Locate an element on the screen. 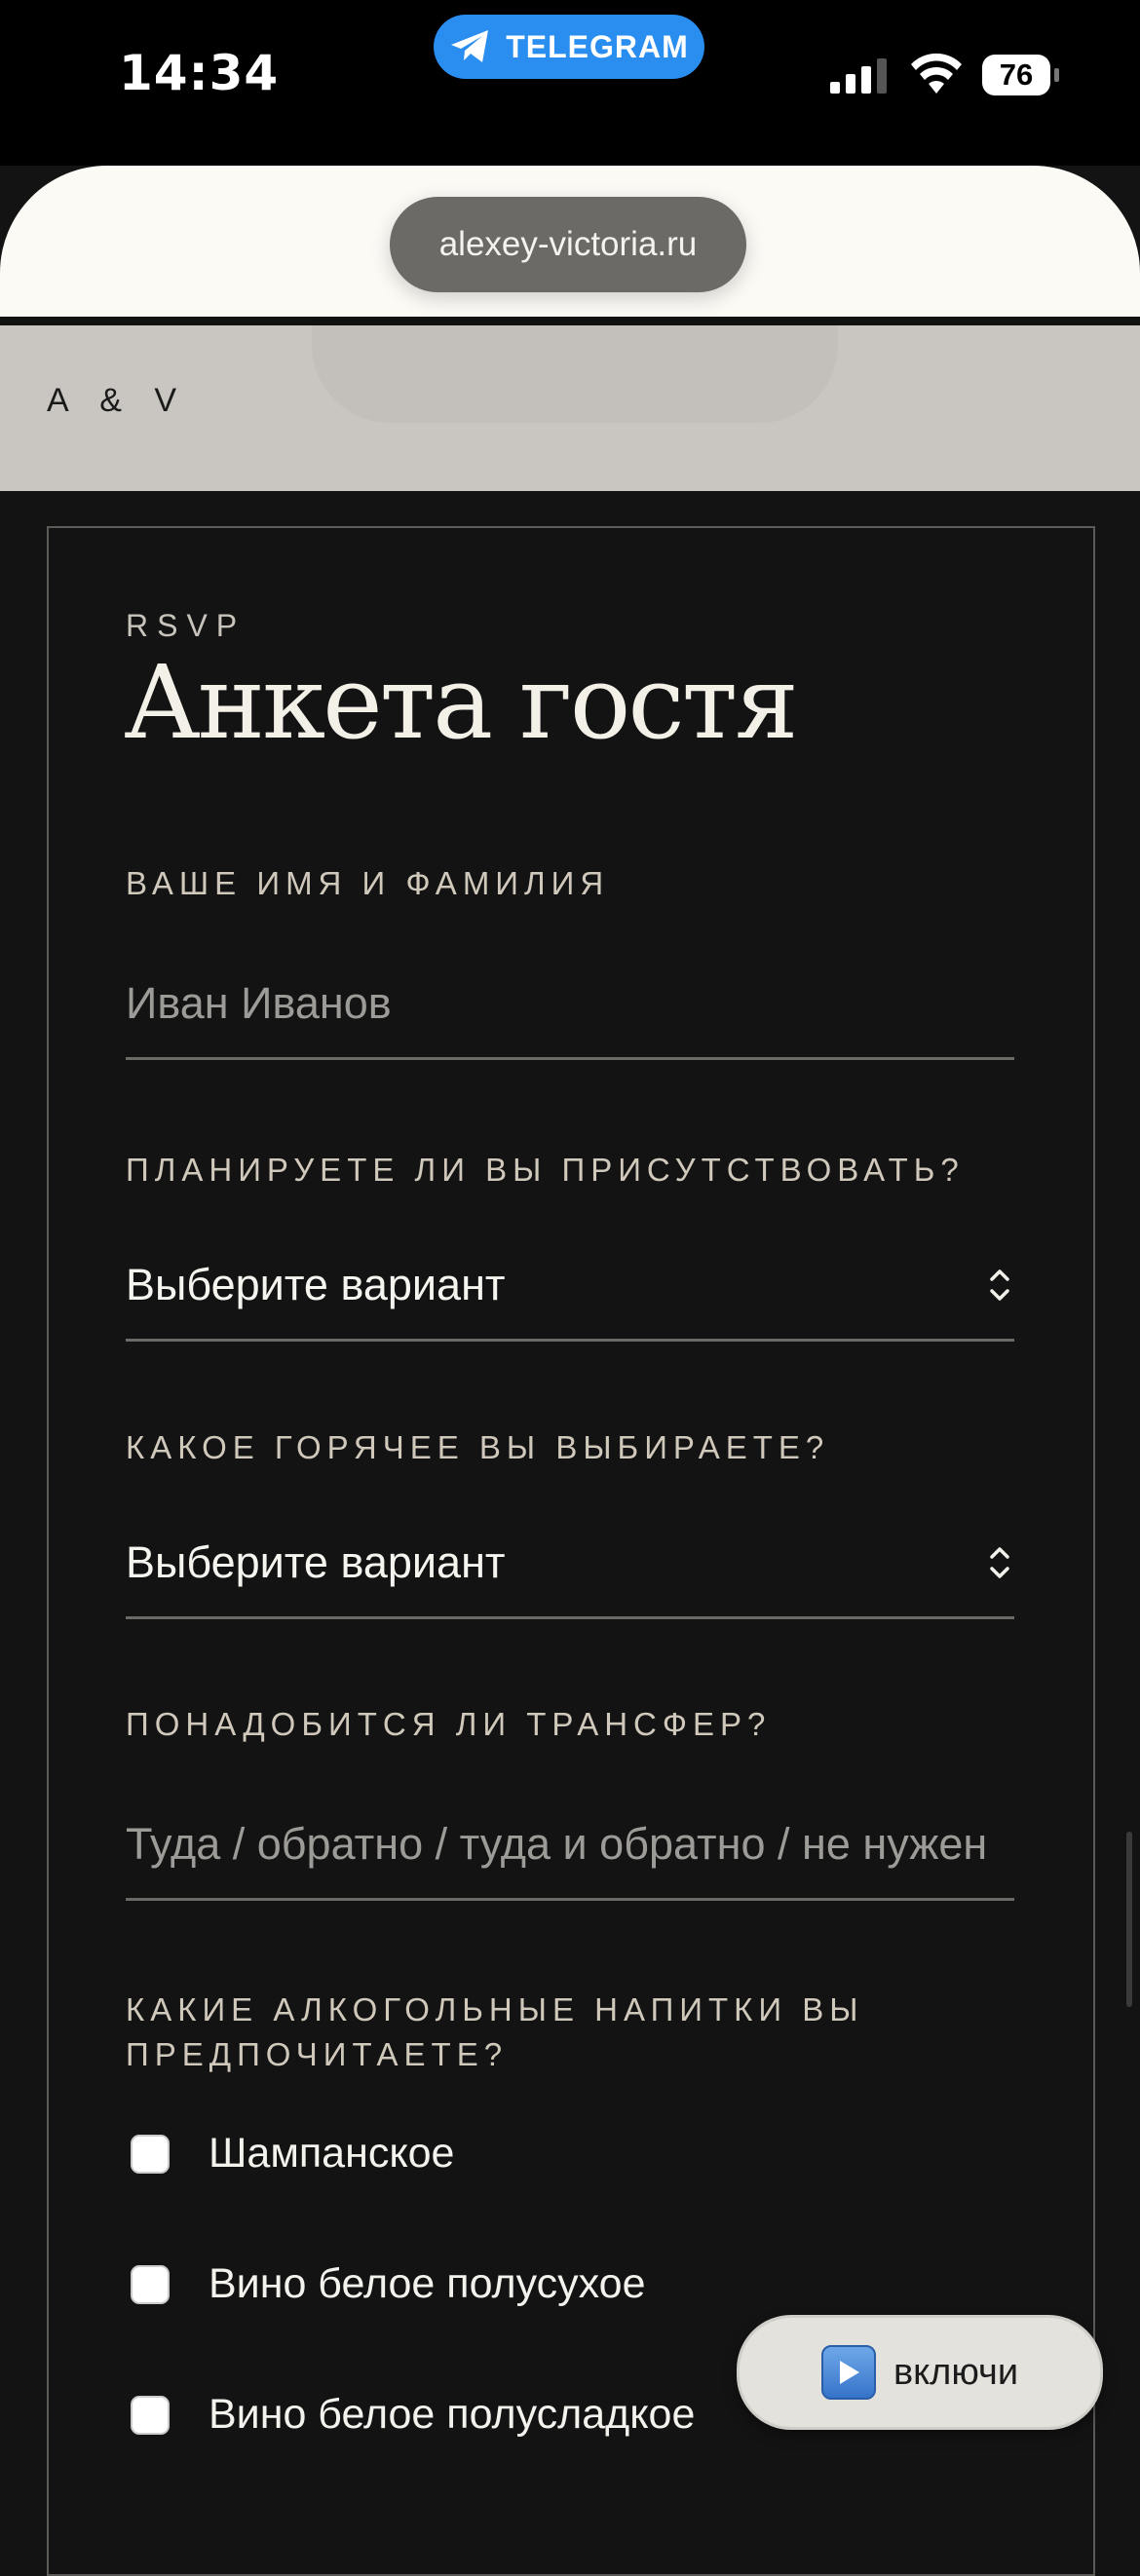 This screenshot has width=1140, height=2576. drinks-label-line2: ПРЕДПОЧИТАЕТЕ? is located at coordinates (317, 2054).